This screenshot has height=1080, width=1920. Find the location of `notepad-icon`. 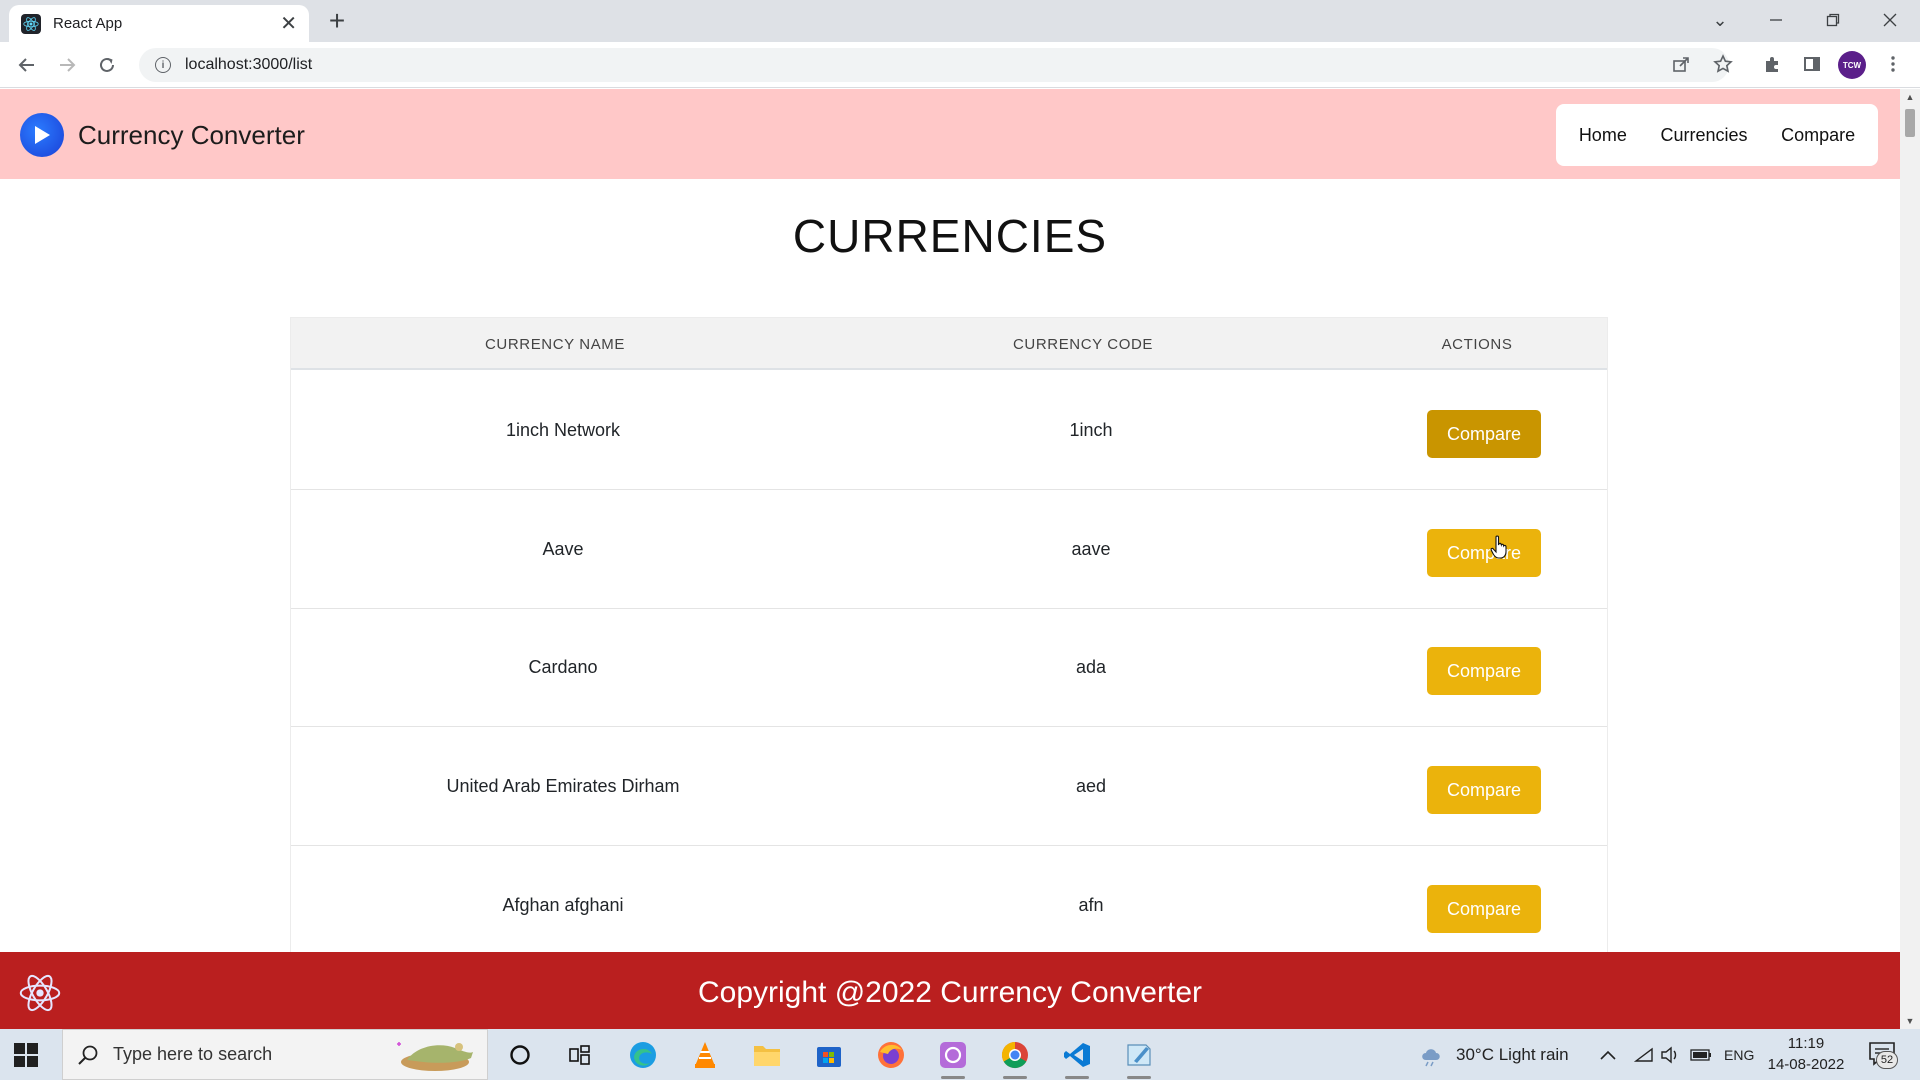

notepad-icon is located at coordinates (1139, 1058).